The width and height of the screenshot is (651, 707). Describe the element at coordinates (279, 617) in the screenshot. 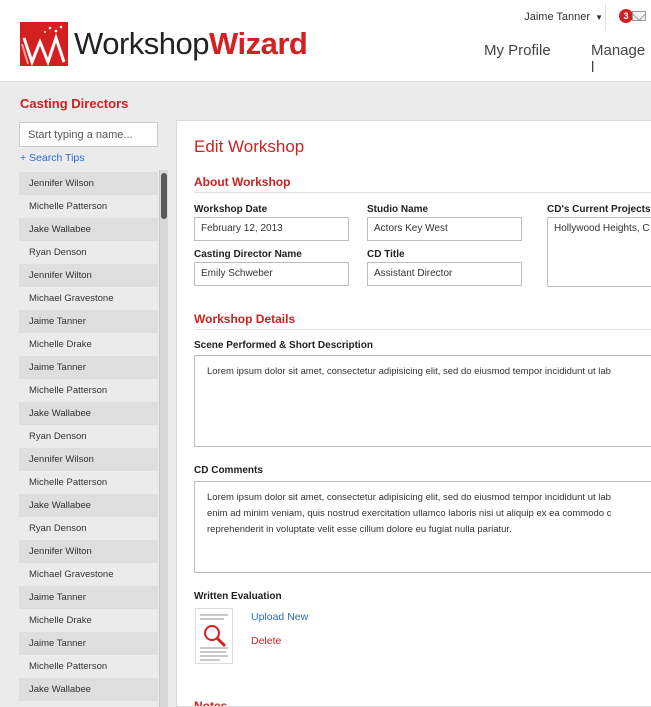

I see `upload-new-link: Upload New` at that location.